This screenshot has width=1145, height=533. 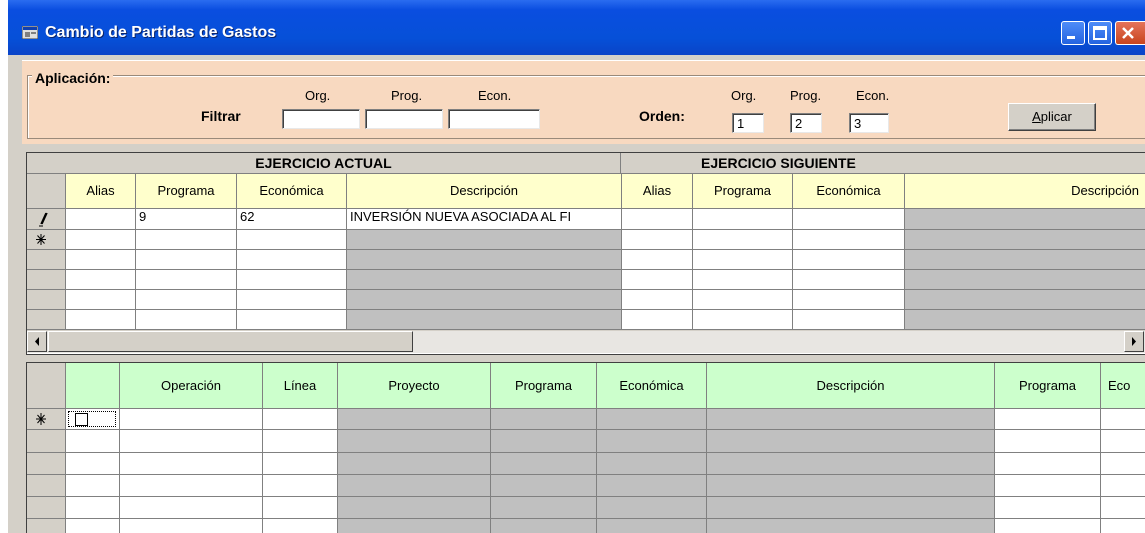 I want to click on cell-operacion, so click(x=191, y=419).